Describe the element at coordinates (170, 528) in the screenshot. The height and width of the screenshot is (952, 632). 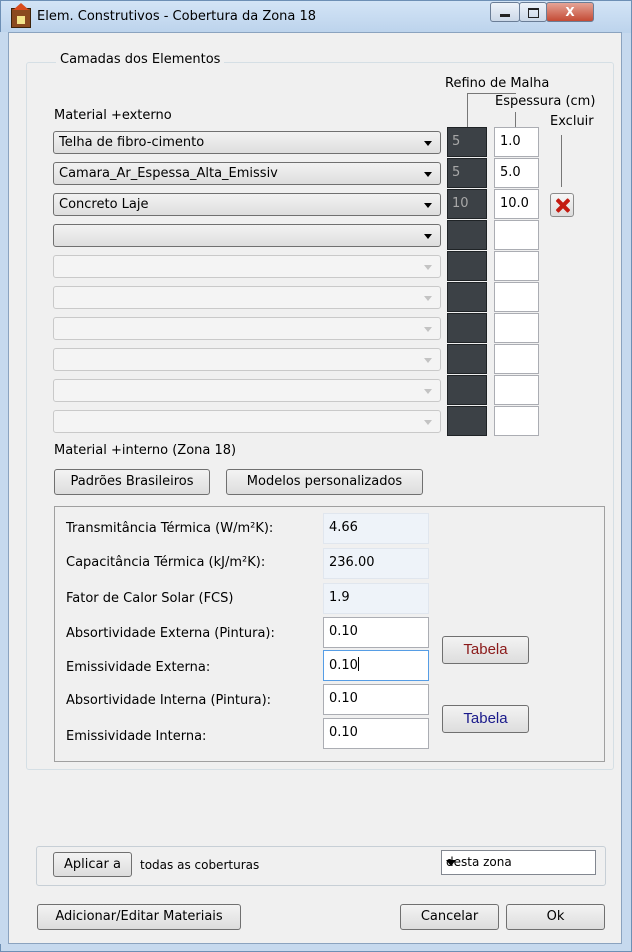
I see `transmitancia-label: Transmitância Térmica (W/m²K):` at that location.